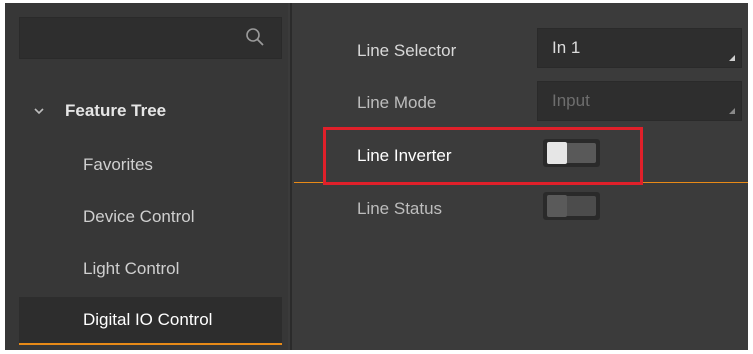  What do you see at coordinates (116, 110) in the screenshot?
I see `feature-tree-title: Feature Tree` at bounding box center [116, 110].